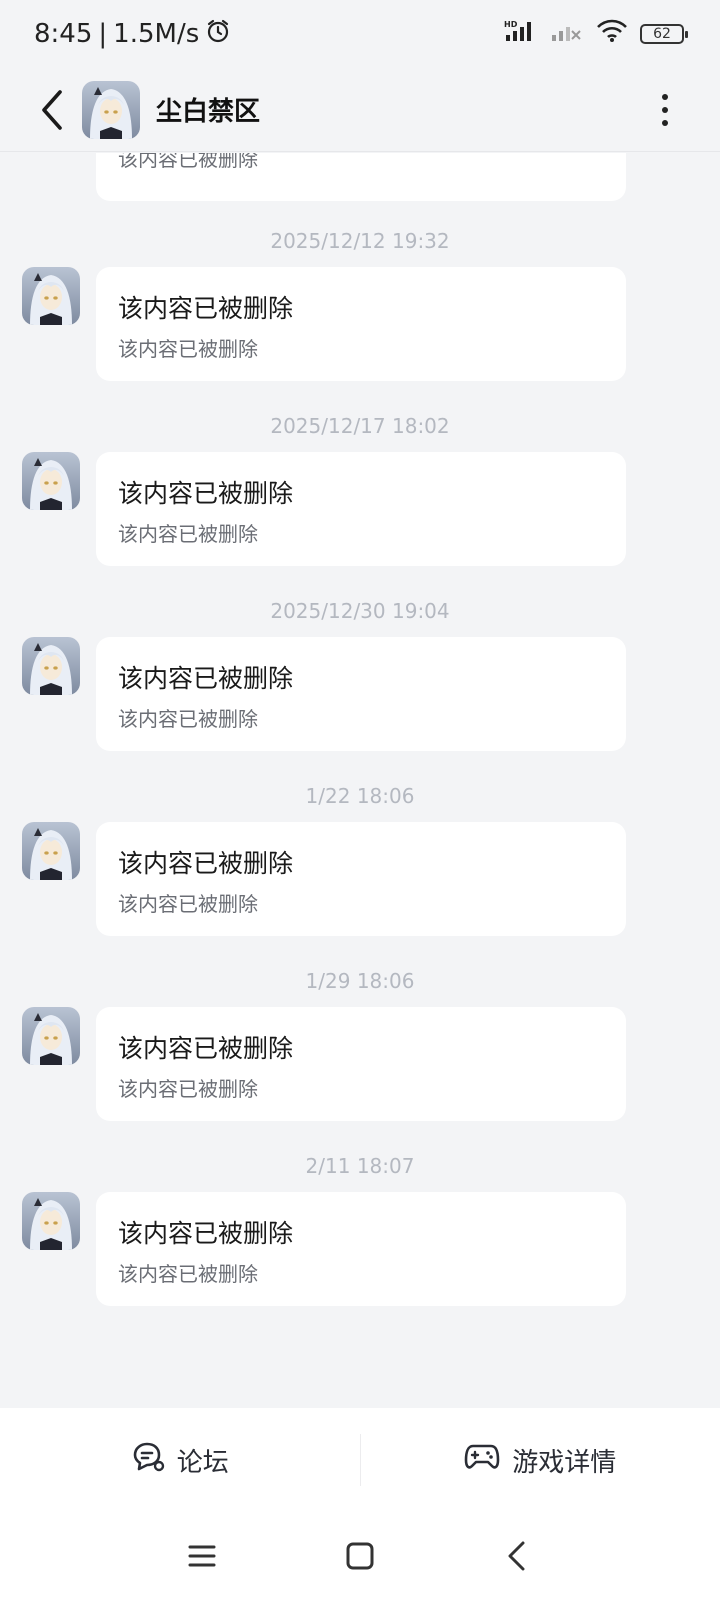 The height and width of the screenshot is (1600, 720). I want to click on nav-back-button, so click(517, 1556).